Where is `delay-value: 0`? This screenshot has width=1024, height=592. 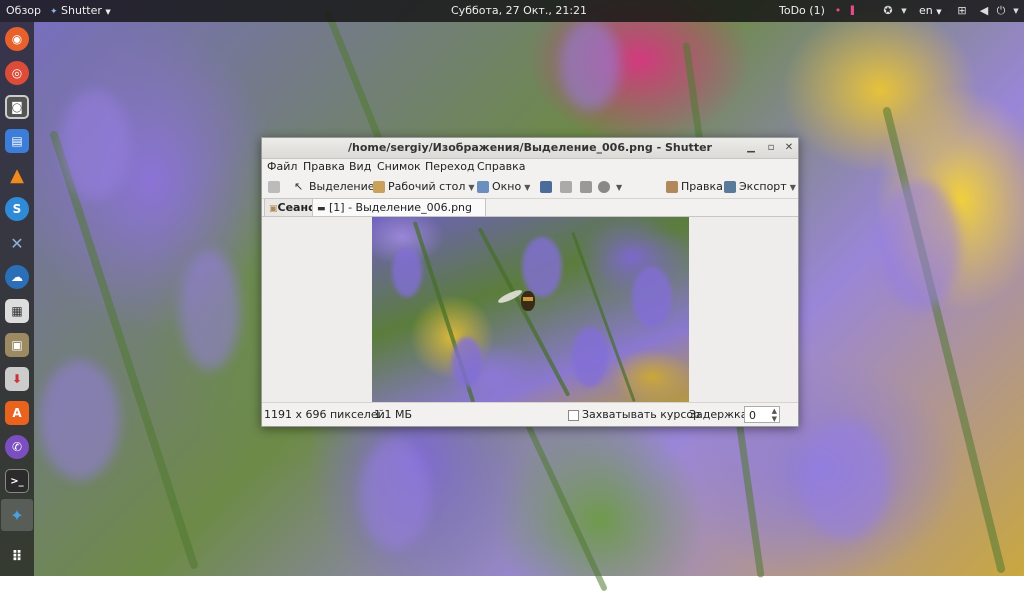 delay-value: 0 is located at coordinates (752, 415).